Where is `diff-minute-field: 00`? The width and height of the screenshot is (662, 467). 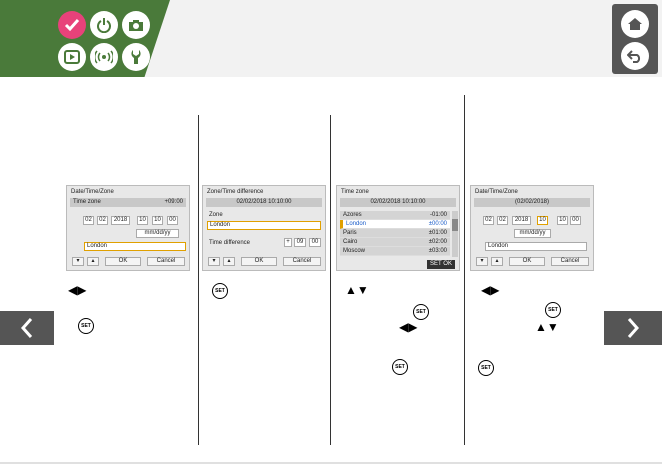 diff-minute-field: 00 is located at coordinates (315, 242).